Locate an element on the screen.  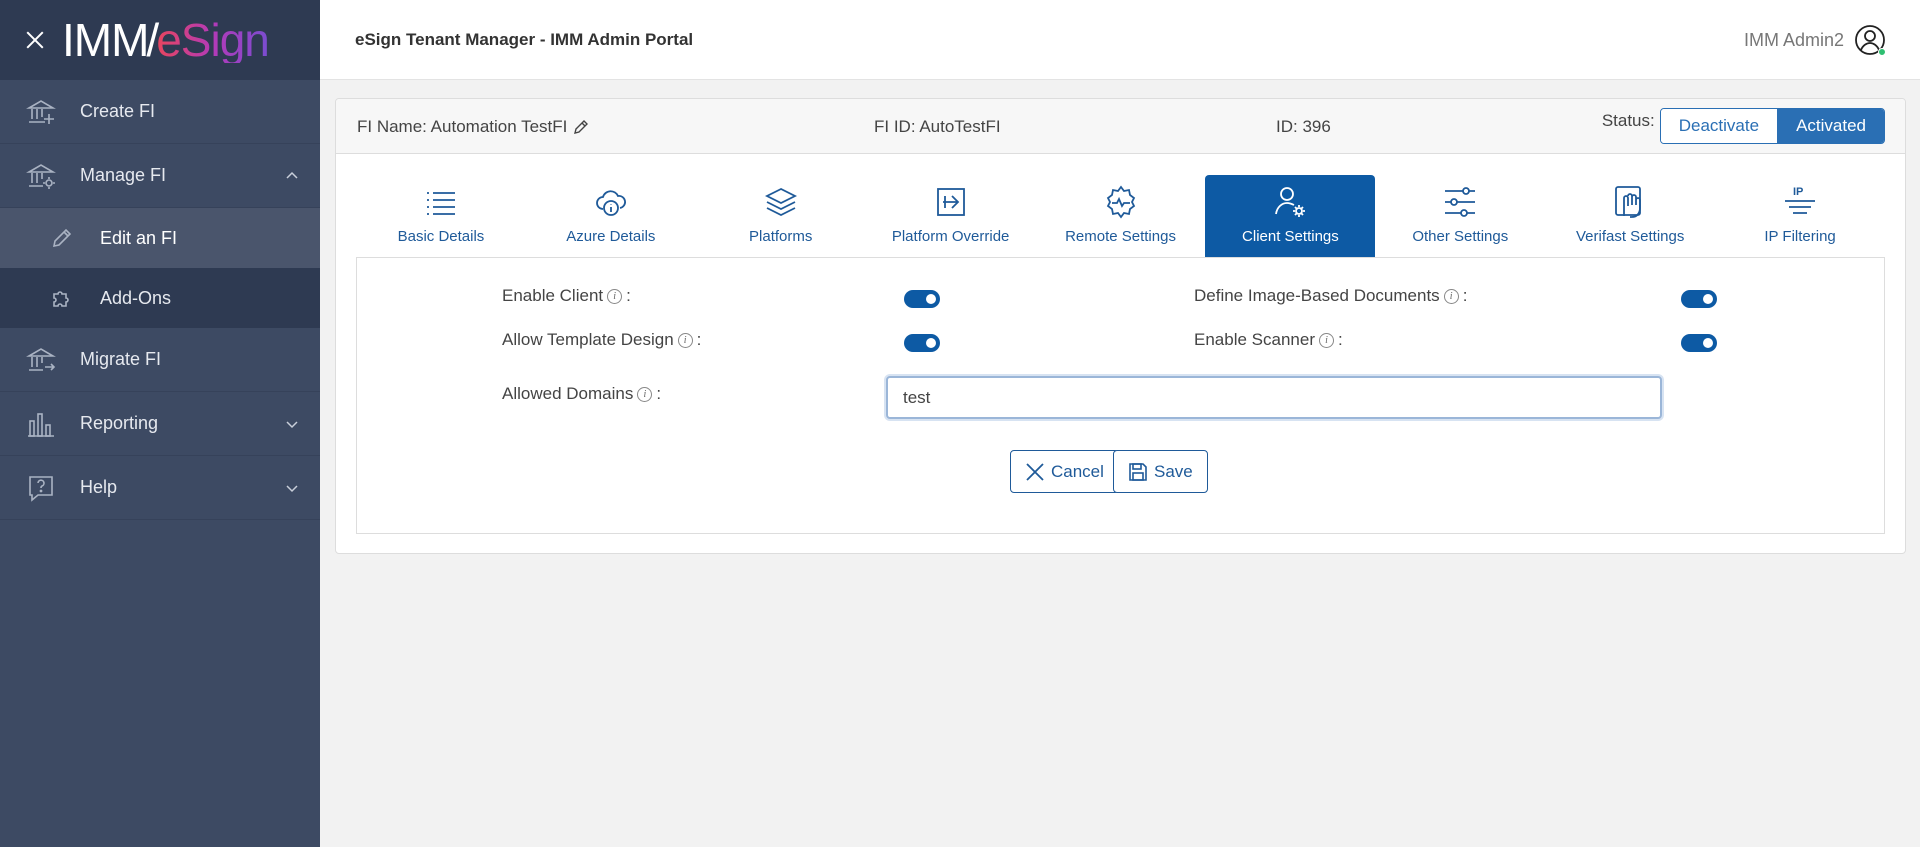
arrow-box-icon is located at coordinates (951, 202).